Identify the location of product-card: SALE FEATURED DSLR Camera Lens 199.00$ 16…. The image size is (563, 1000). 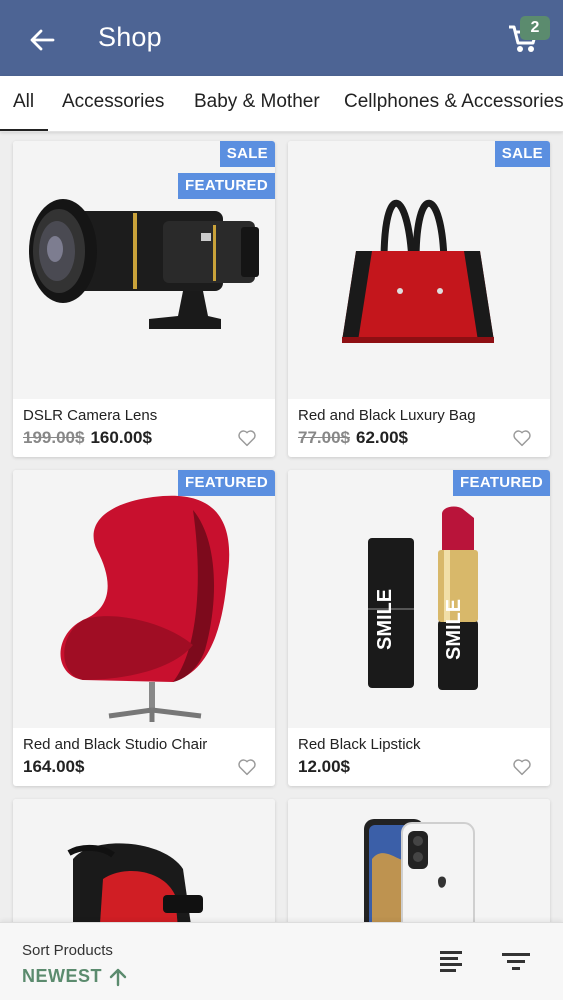
(144, 299).